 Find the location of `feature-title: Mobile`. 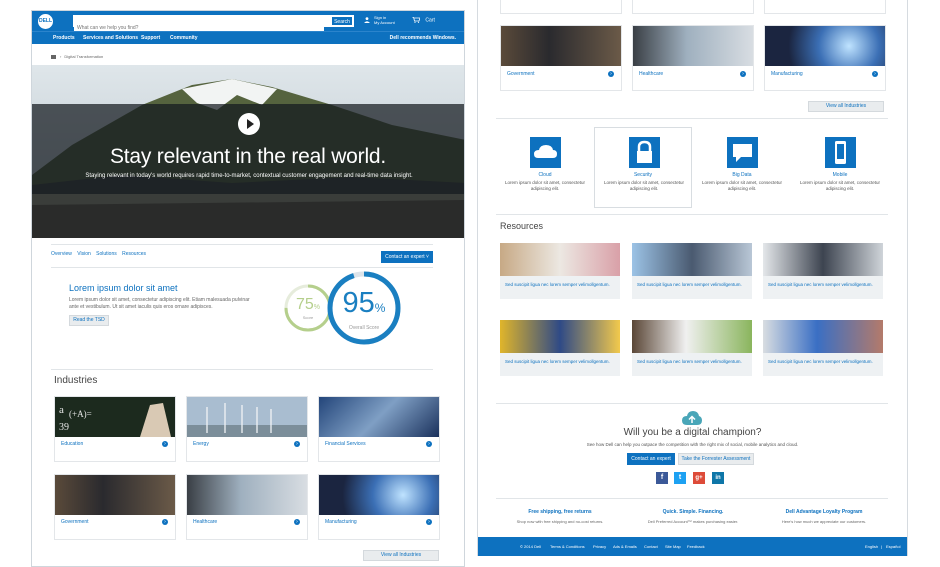

feature-title: Mobile is located at coordinates (840, 175).